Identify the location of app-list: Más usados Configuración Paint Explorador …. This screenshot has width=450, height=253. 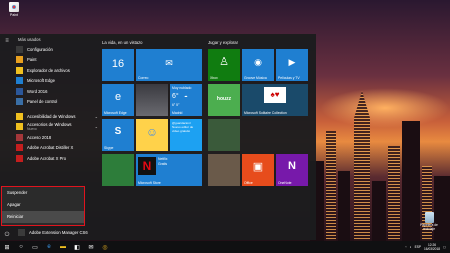
(57, 100).